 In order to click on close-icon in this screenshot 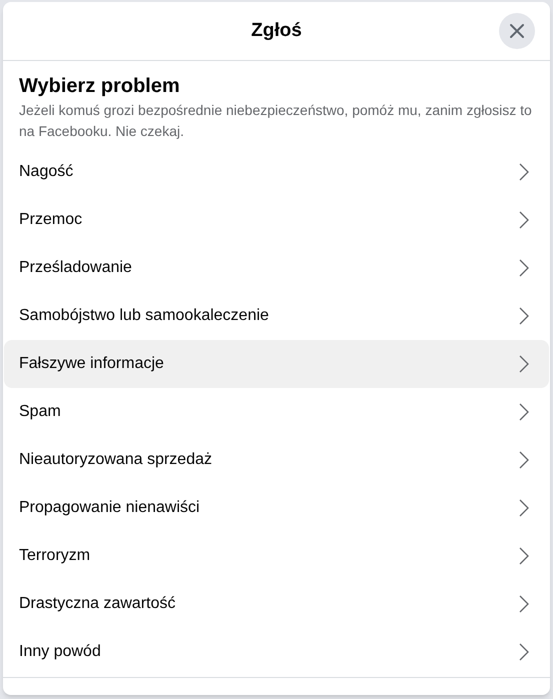, I will do `click(517, 31)`.